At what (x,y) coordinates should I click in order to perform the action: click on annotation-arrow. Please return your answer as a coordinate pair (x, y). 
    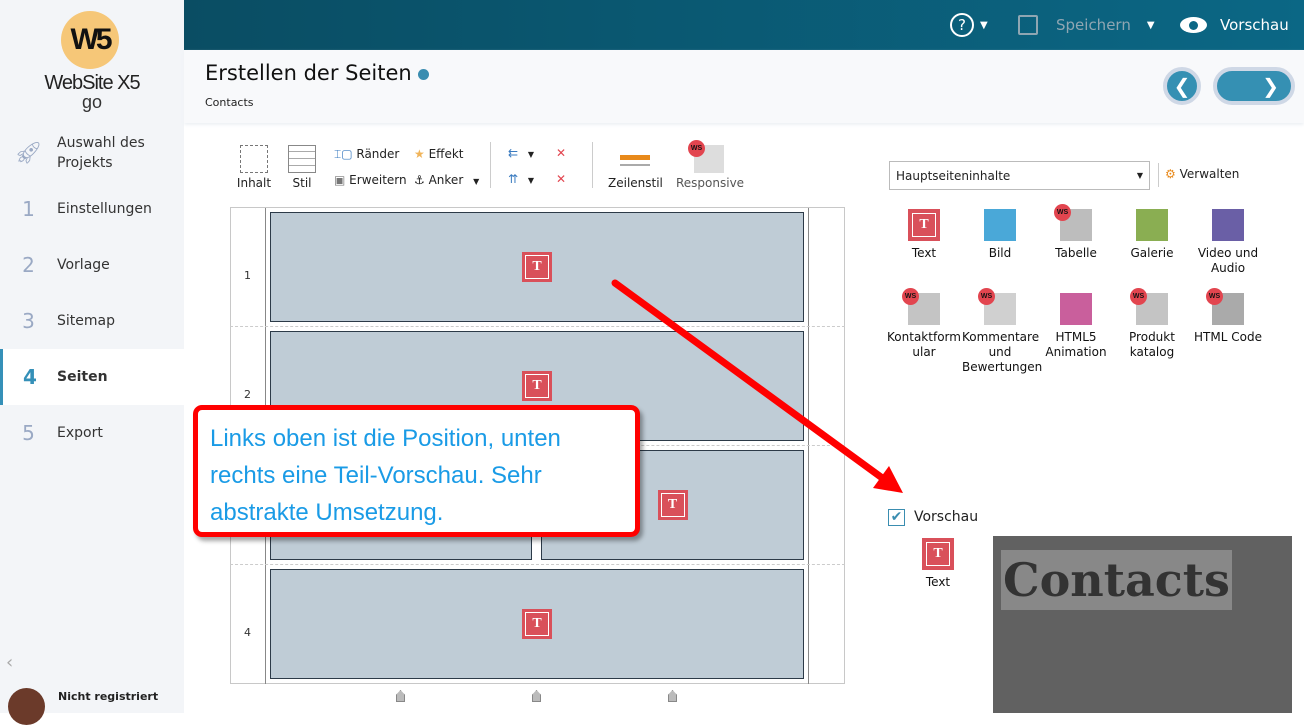
    Looking at the image, I should click on (757, 386).